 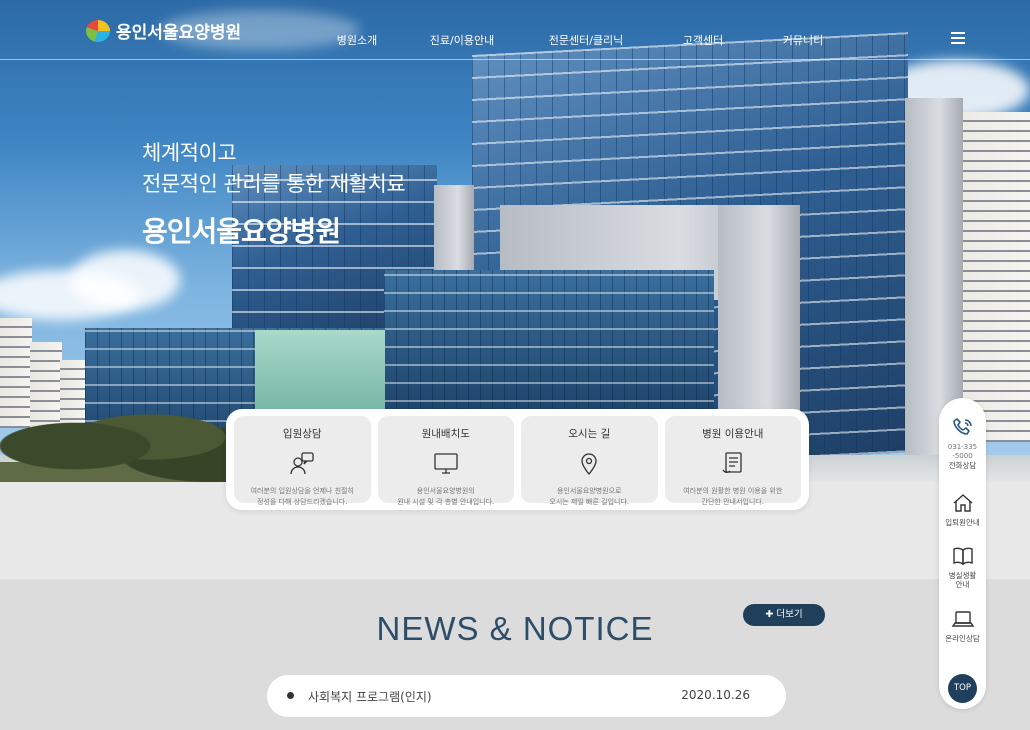 What do you see at coordinates (962, 688) in the screenshot?
I see `scroll-top-button: TOP` at bounding box center [962, 688].